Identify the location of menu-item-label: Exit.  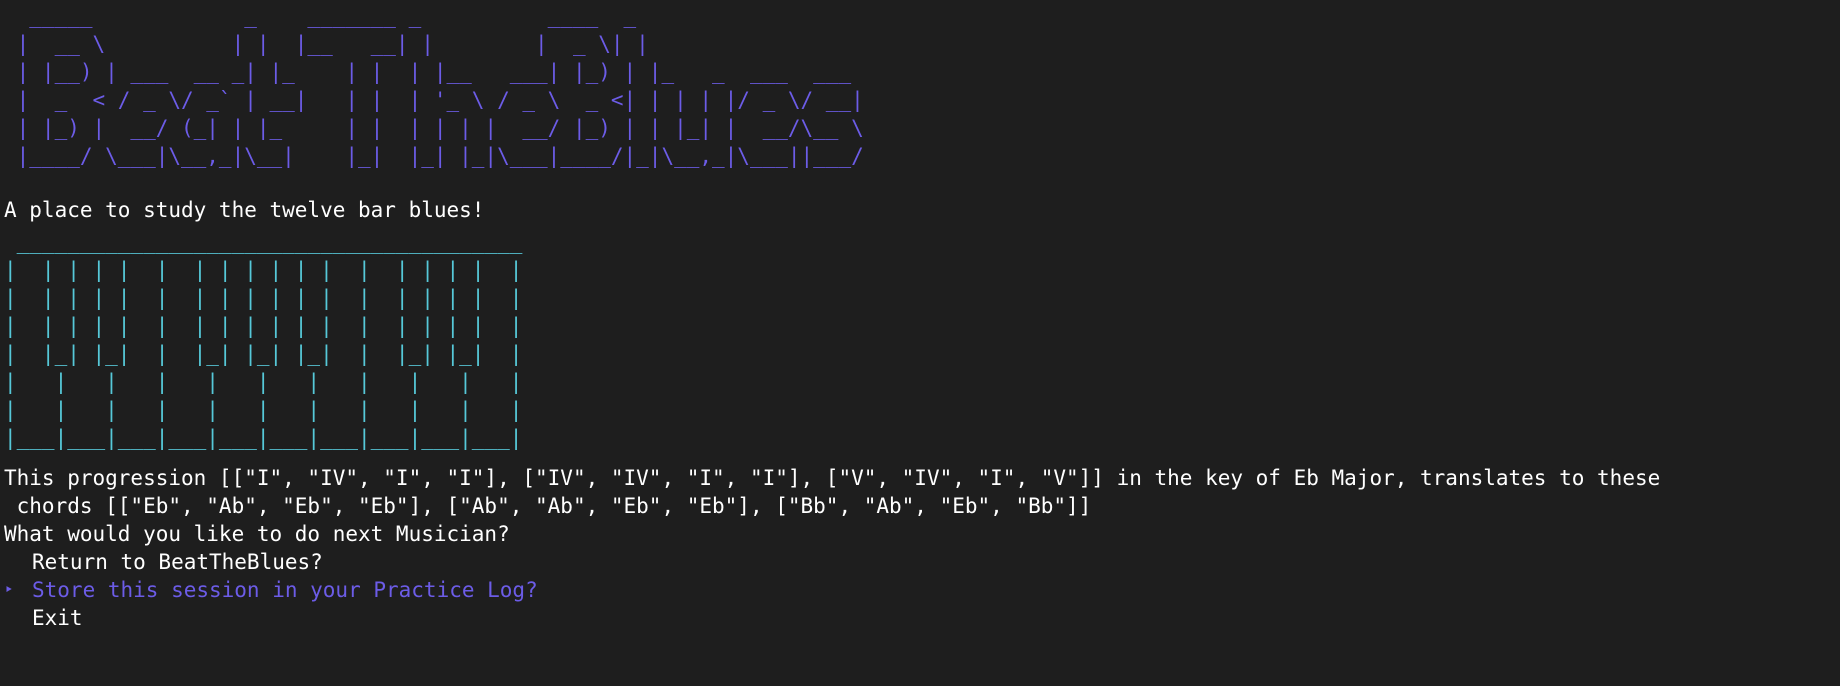
(57, 618).